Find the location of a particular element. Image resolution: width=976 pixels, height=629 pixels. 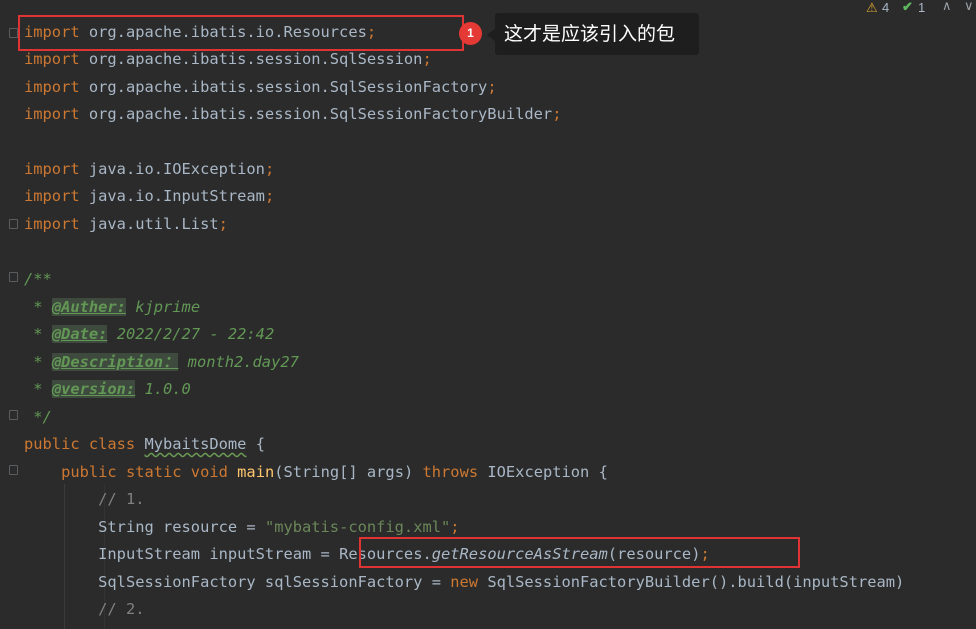

string-literal: "mybatis-config.xml" is located at coordinates (357, 527).